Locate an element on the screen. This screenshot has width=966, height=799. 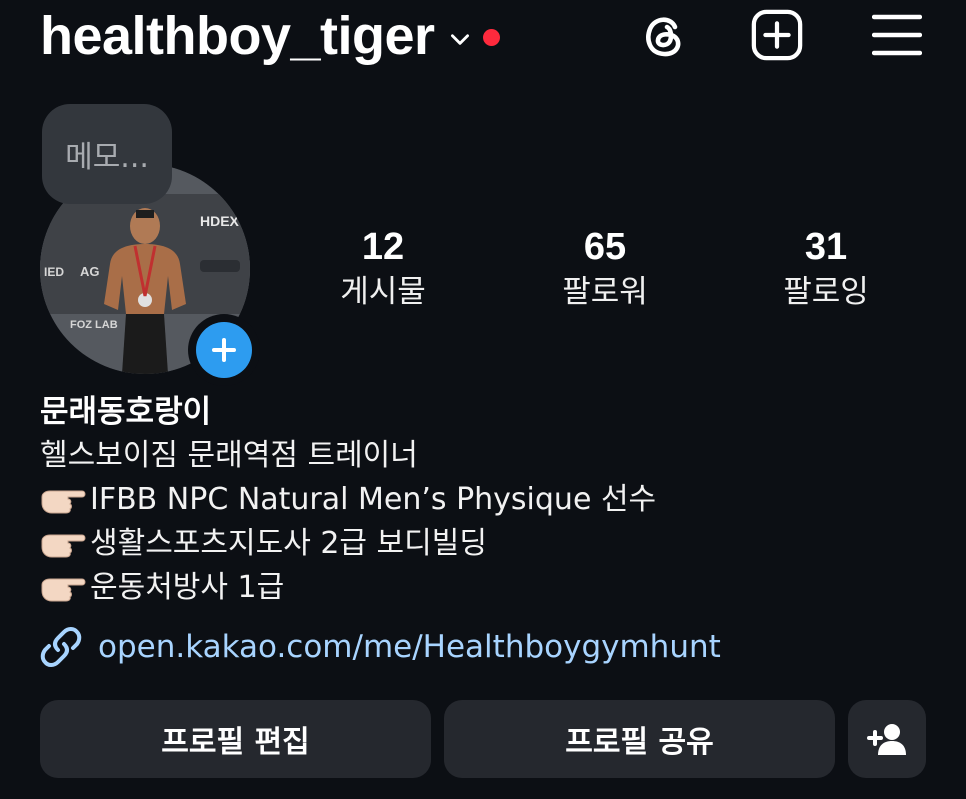
edit-profile-button: 프로필 편집 is located at coordinates (235, 739).